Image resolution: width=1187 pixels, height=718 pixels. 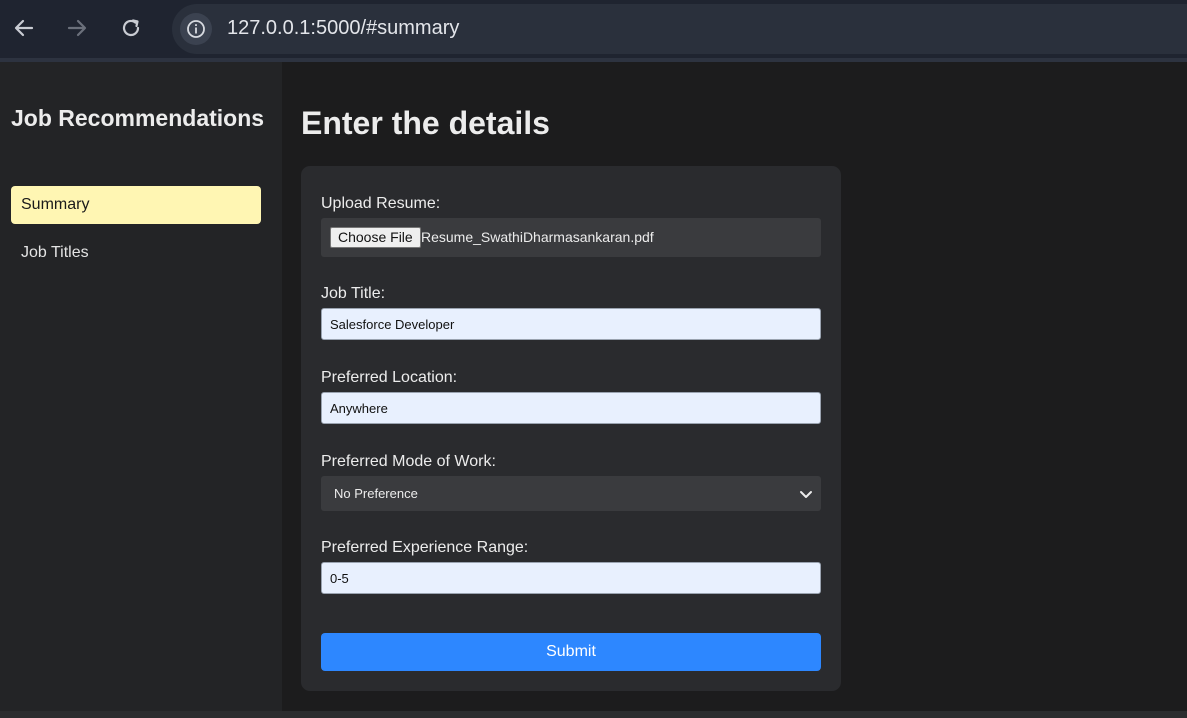 I want to click on job-title-input, so click(x=571, y=324).